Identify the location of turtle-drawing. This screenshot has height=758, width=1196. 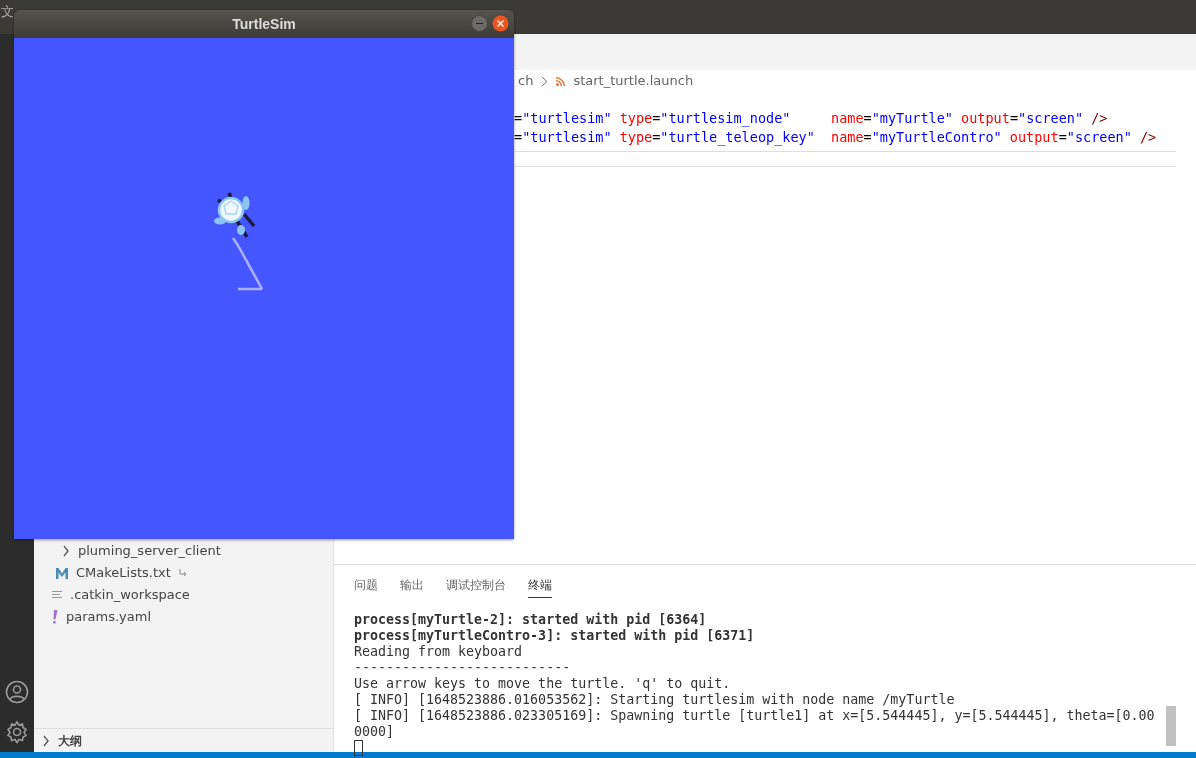
(235, 215).